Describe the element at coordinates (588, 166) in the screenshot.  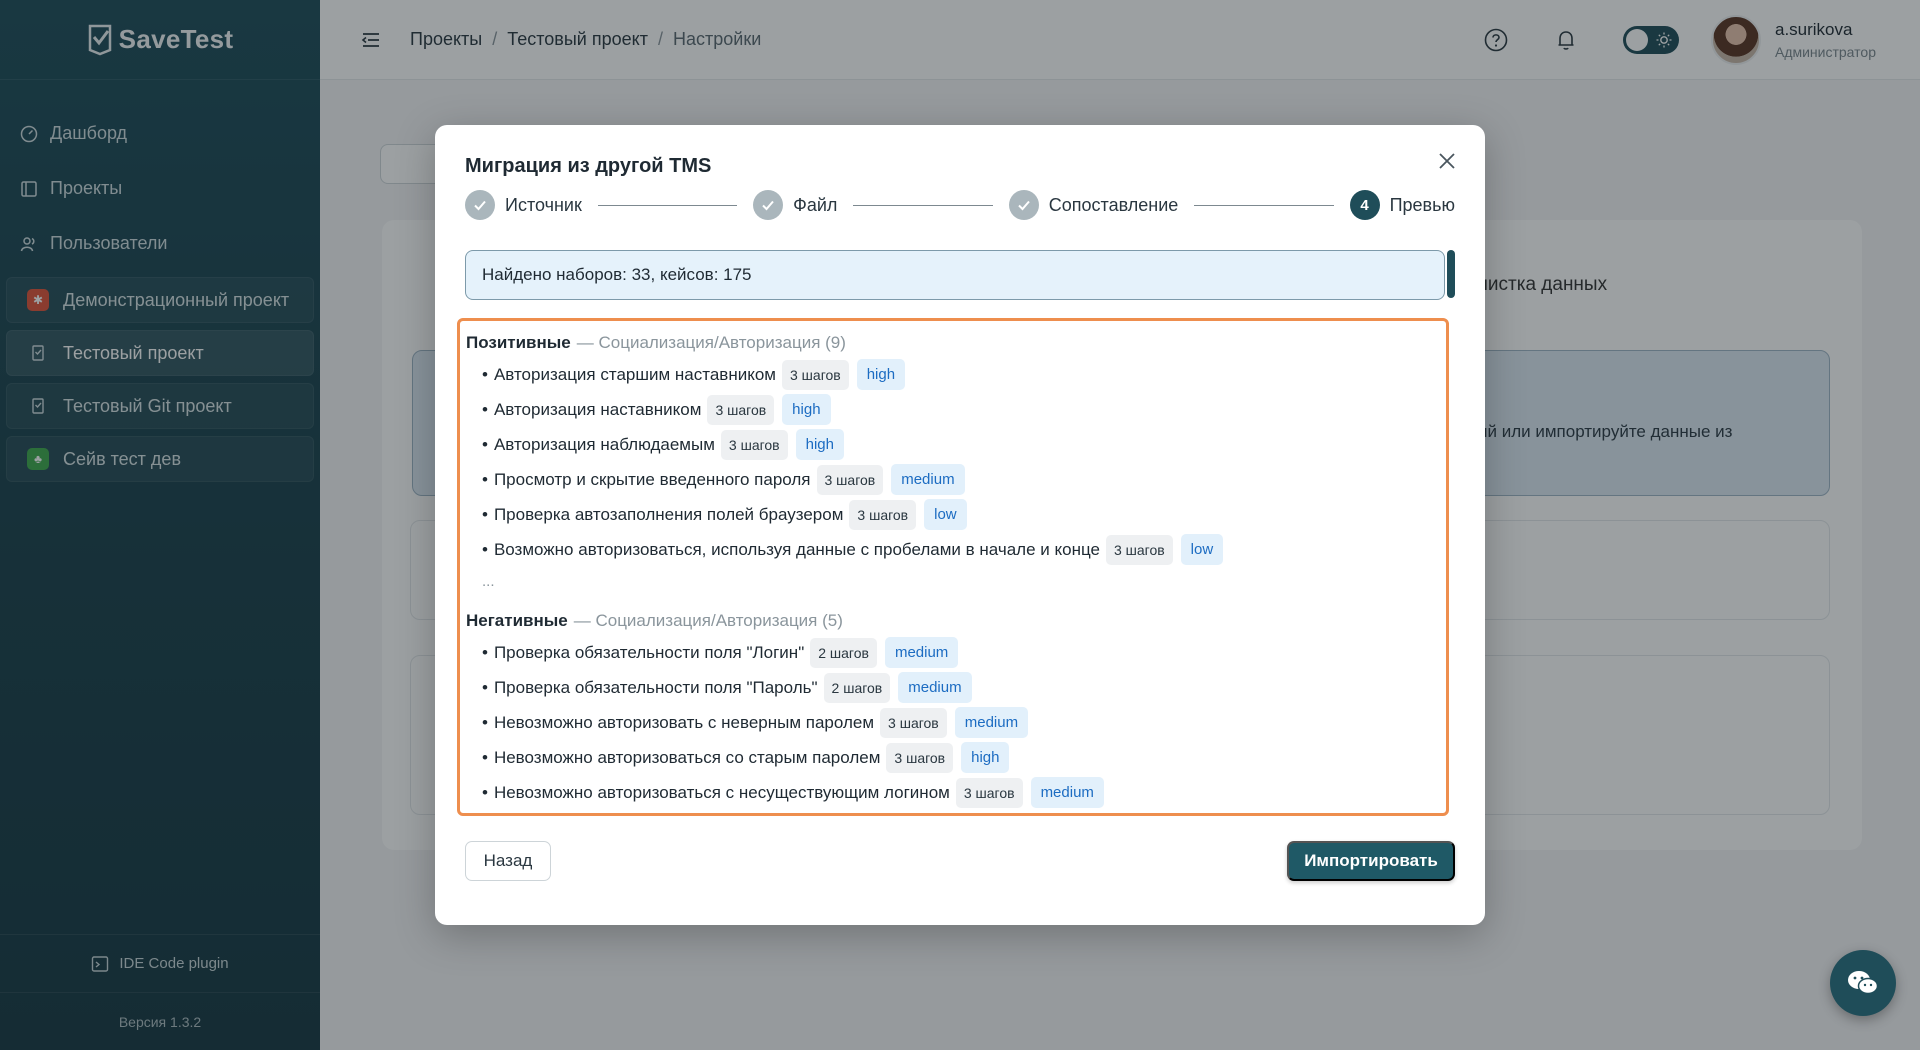
I see `modal-title: Миграция из другой TMS` at that location.